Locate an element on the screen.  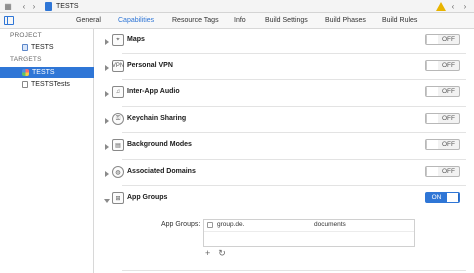
sidebar-item-project: TESTS is located at coordinates (47, 47).